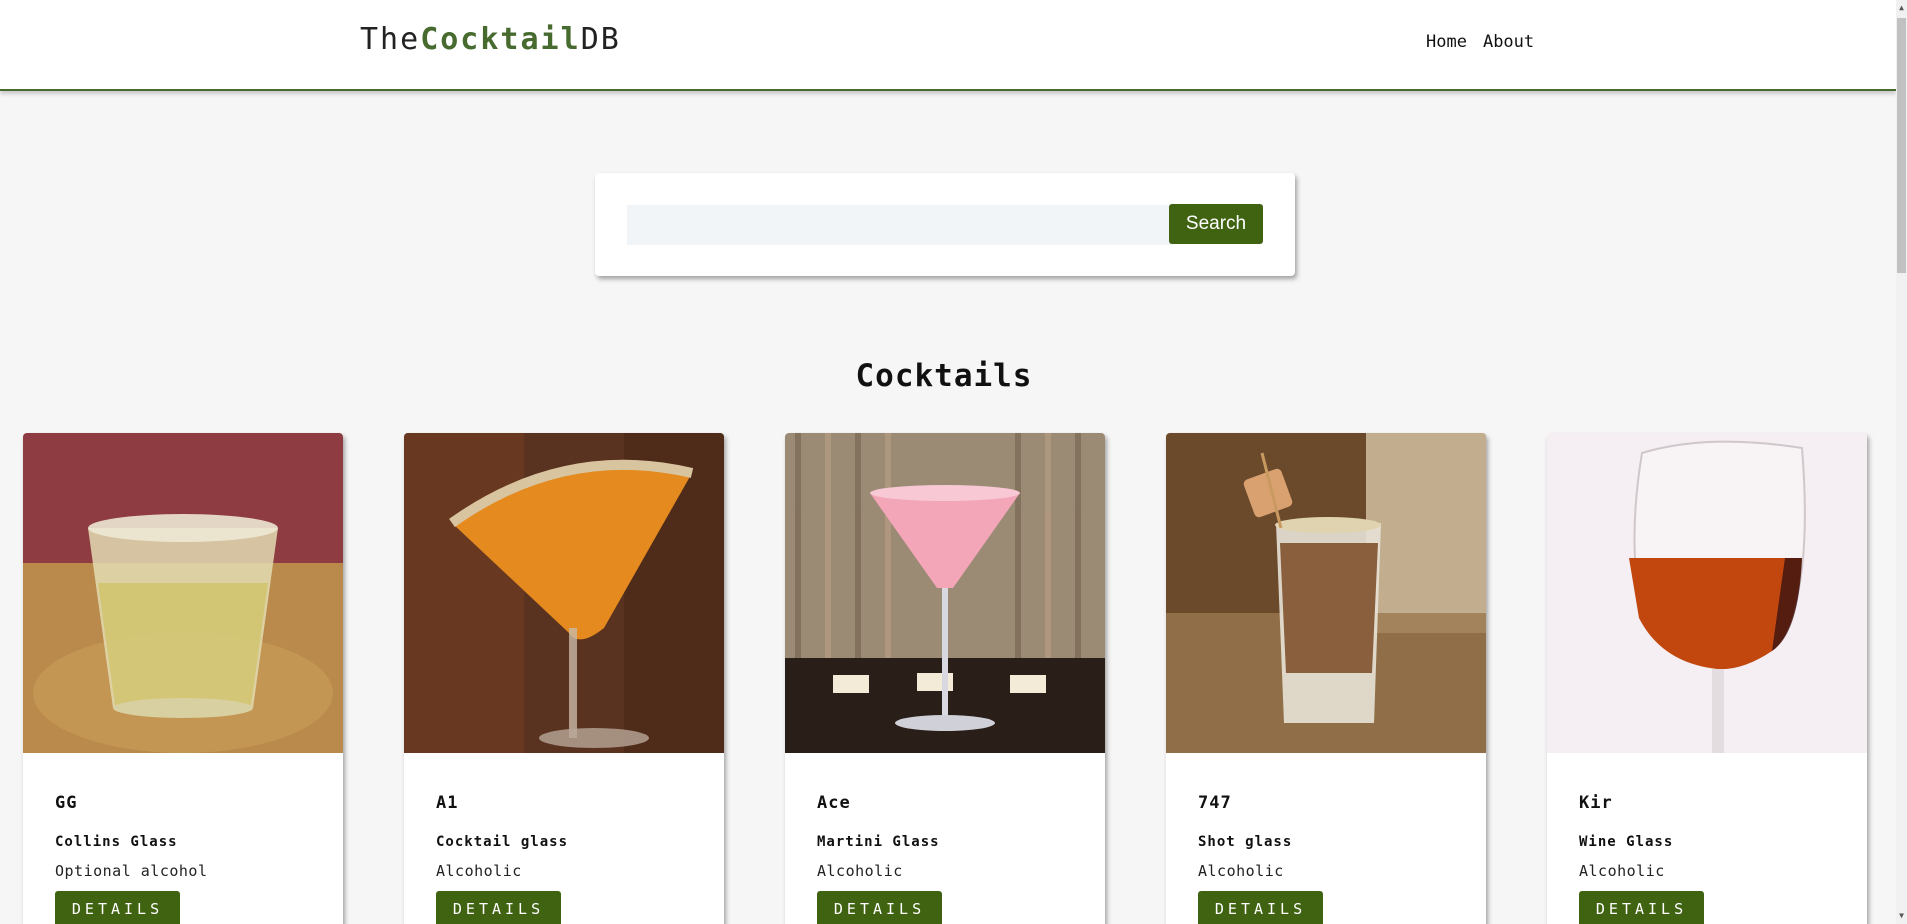 This screenshot has height=924, width=1907. Describe the element at coordinates (948, 45) in the screenshot. I see `navbar: TheCocktailDB Home About` at that location.